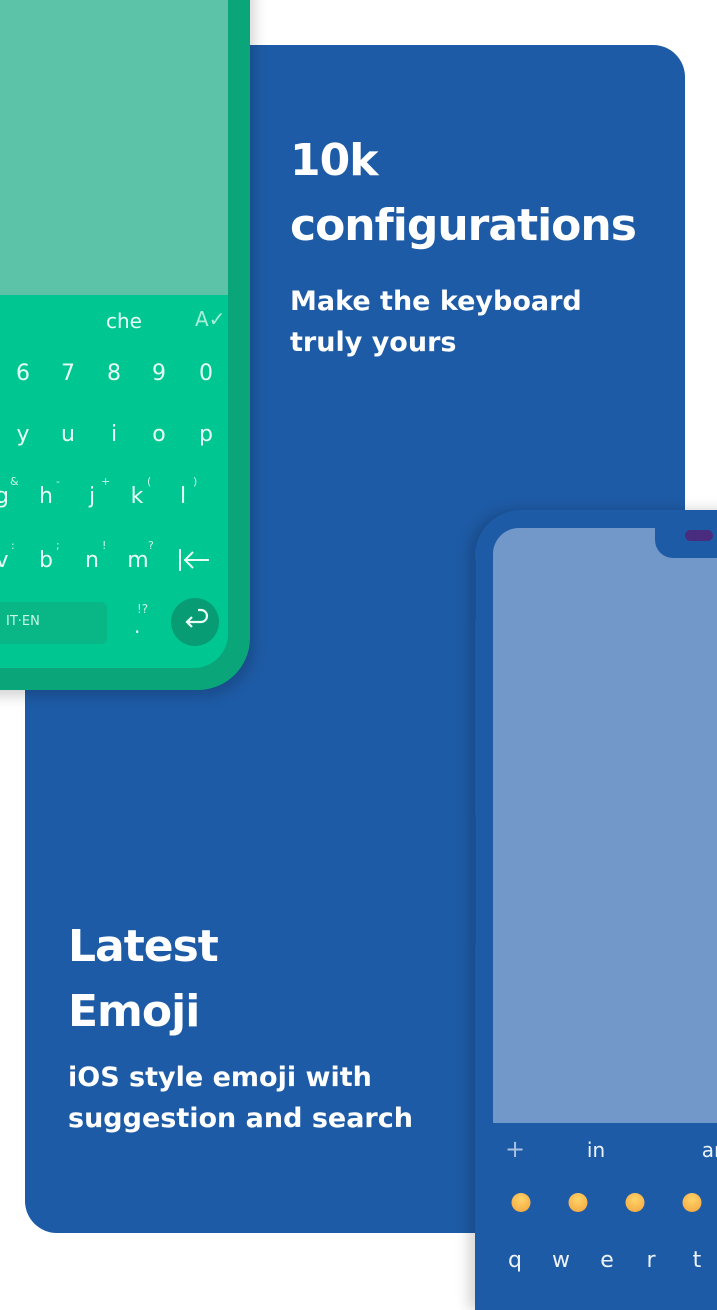 This screenshot has height=1310, width=717. What do you see at coordinates (697, 1260) in the screenshot?
I see `key: t` at bounding box center [697, 1260].